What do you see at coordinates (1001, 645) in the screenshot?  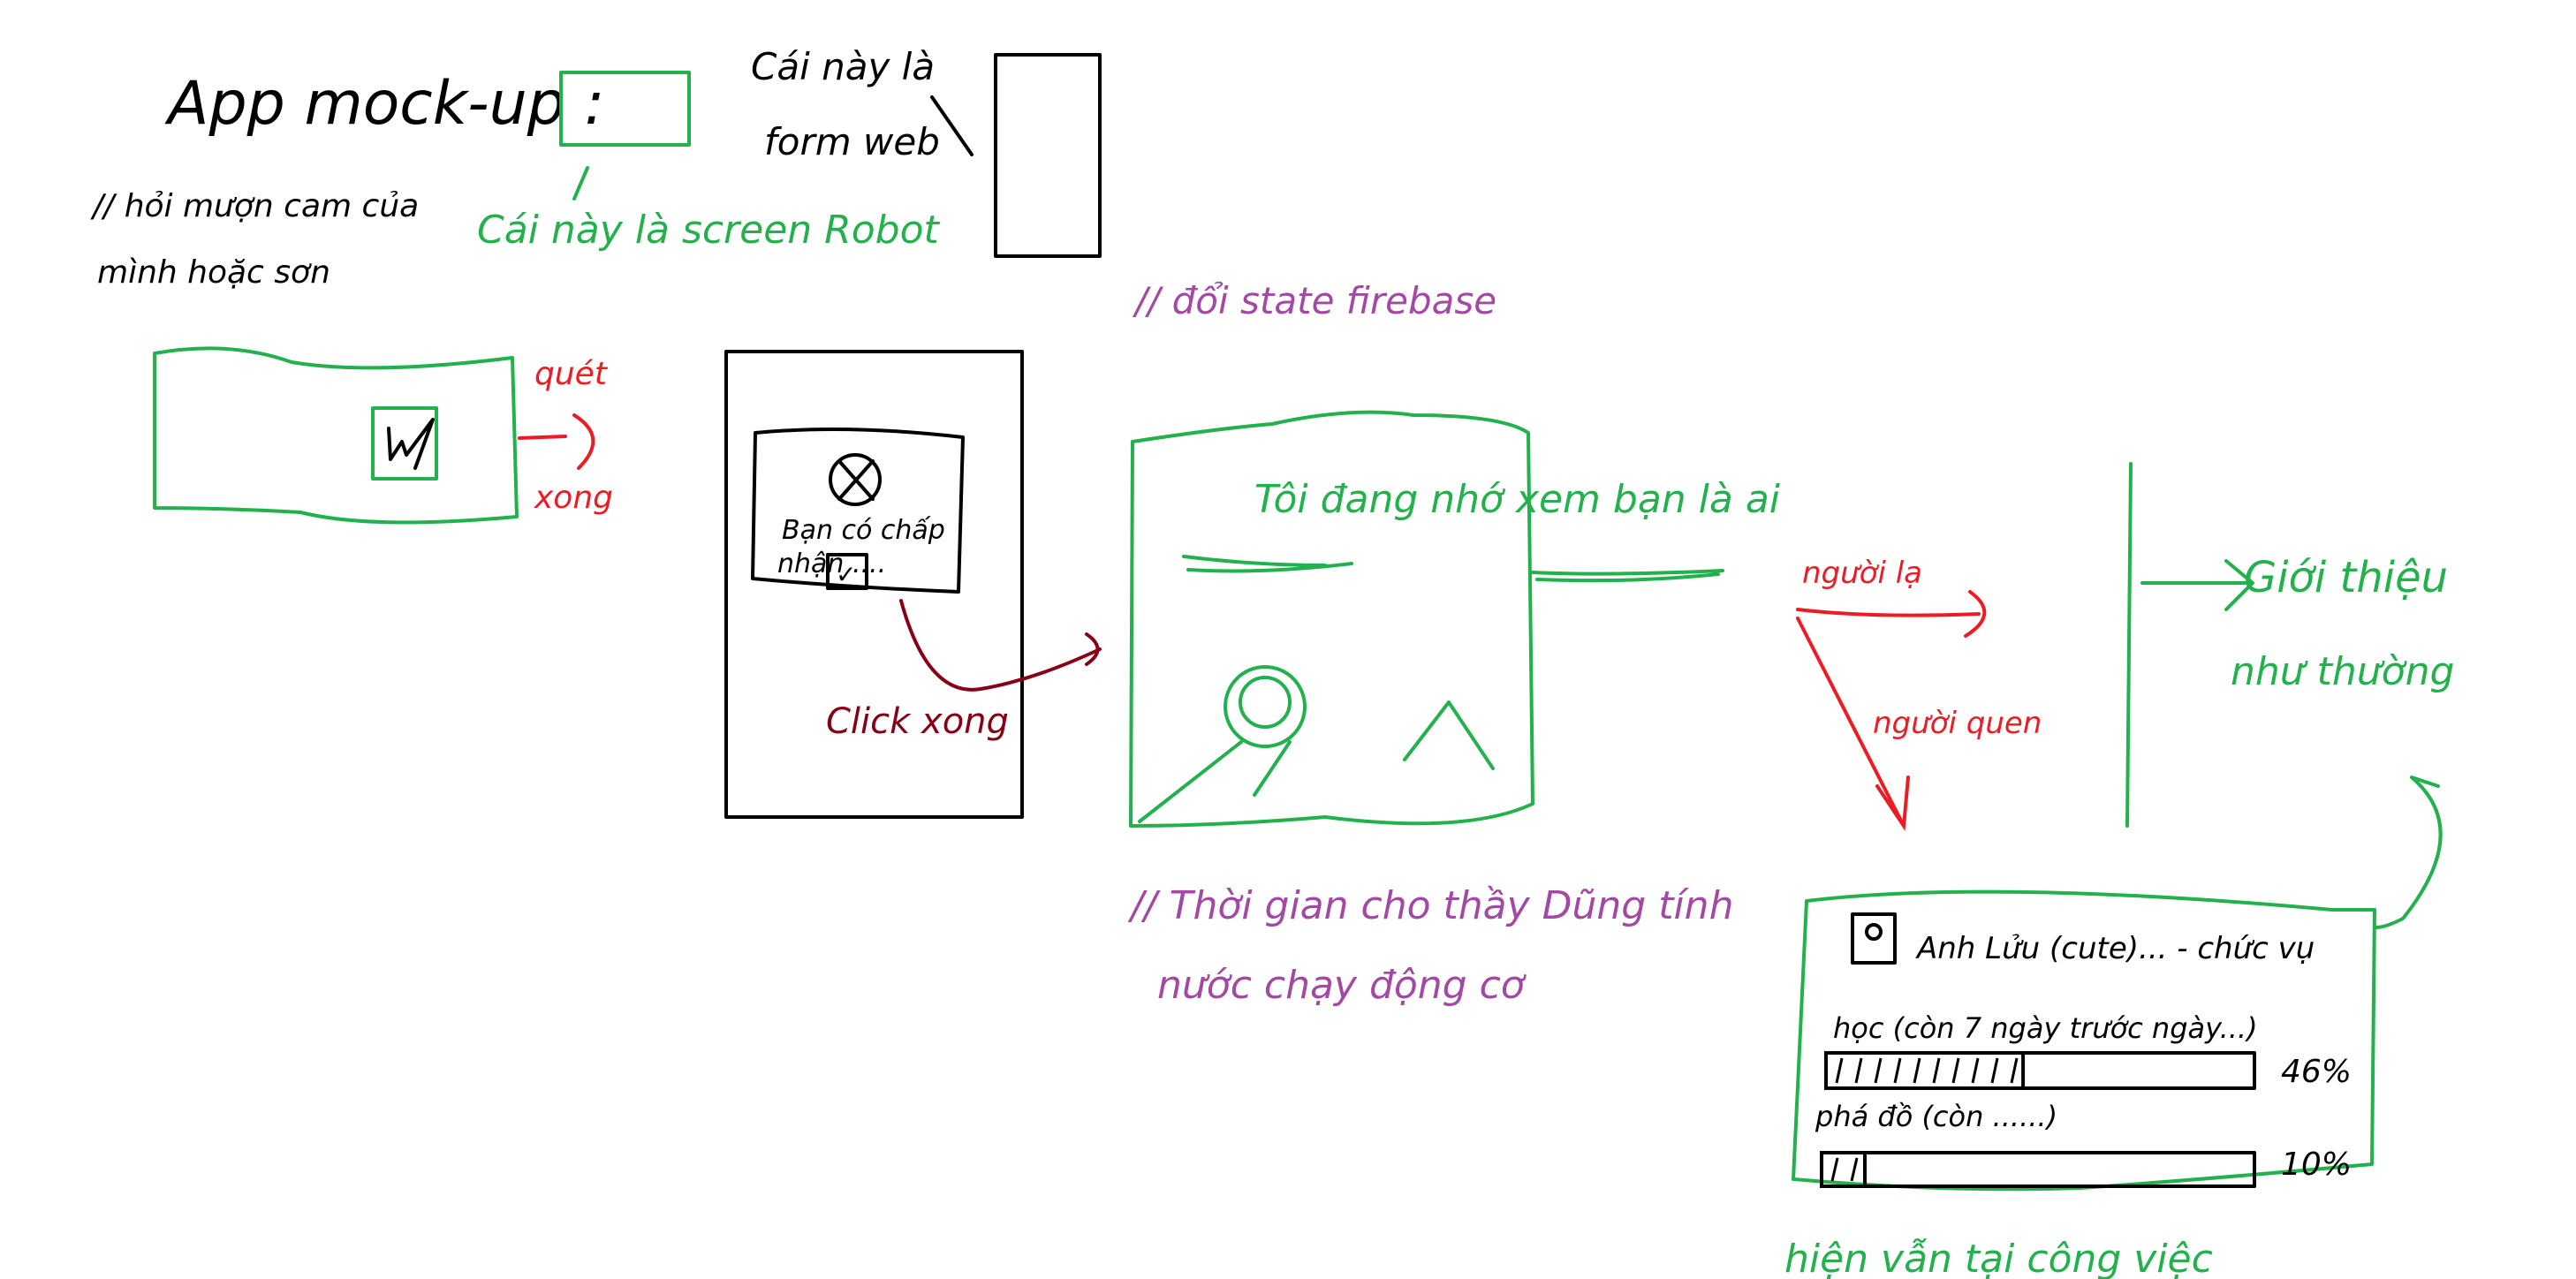 I see `click-arrow` at bounding box center [1001, 645].